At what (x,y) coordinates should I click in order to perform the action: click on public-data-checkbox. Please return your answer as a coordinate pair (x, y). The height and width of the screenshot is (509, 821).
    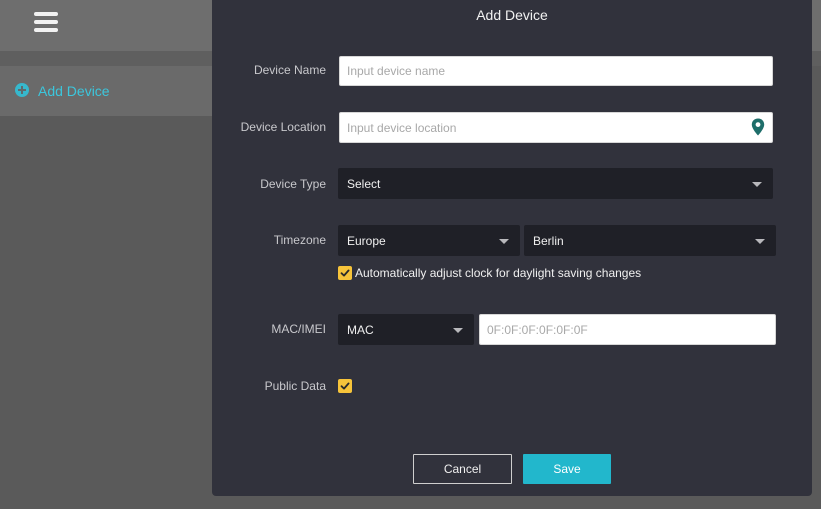
    Looking at the image, I should click on (345, 386).